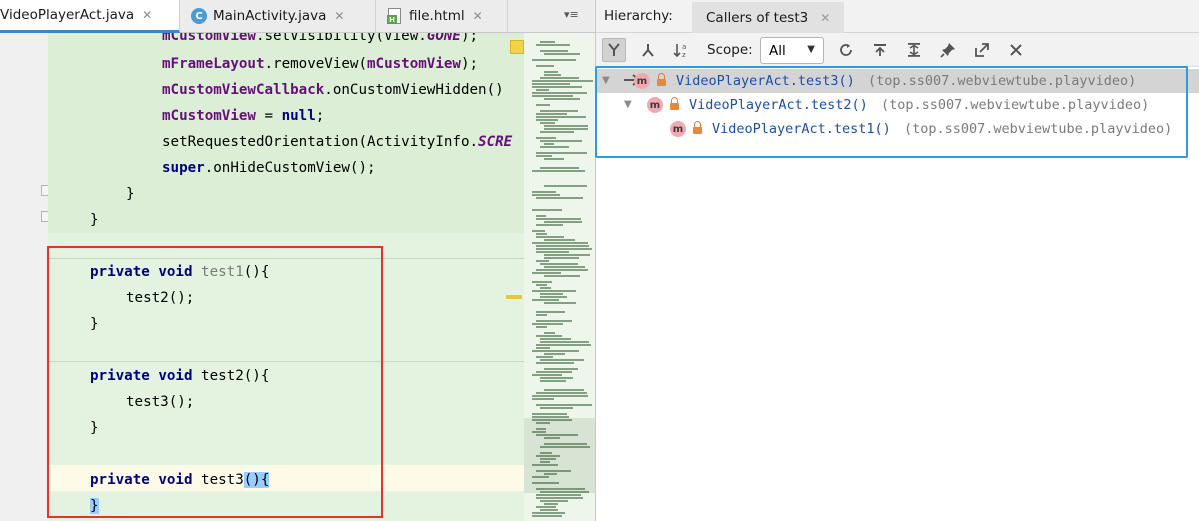  Describe the element at coordinates (730, 50) in the screenshot. I see `scope-label: Scope:` at that location.